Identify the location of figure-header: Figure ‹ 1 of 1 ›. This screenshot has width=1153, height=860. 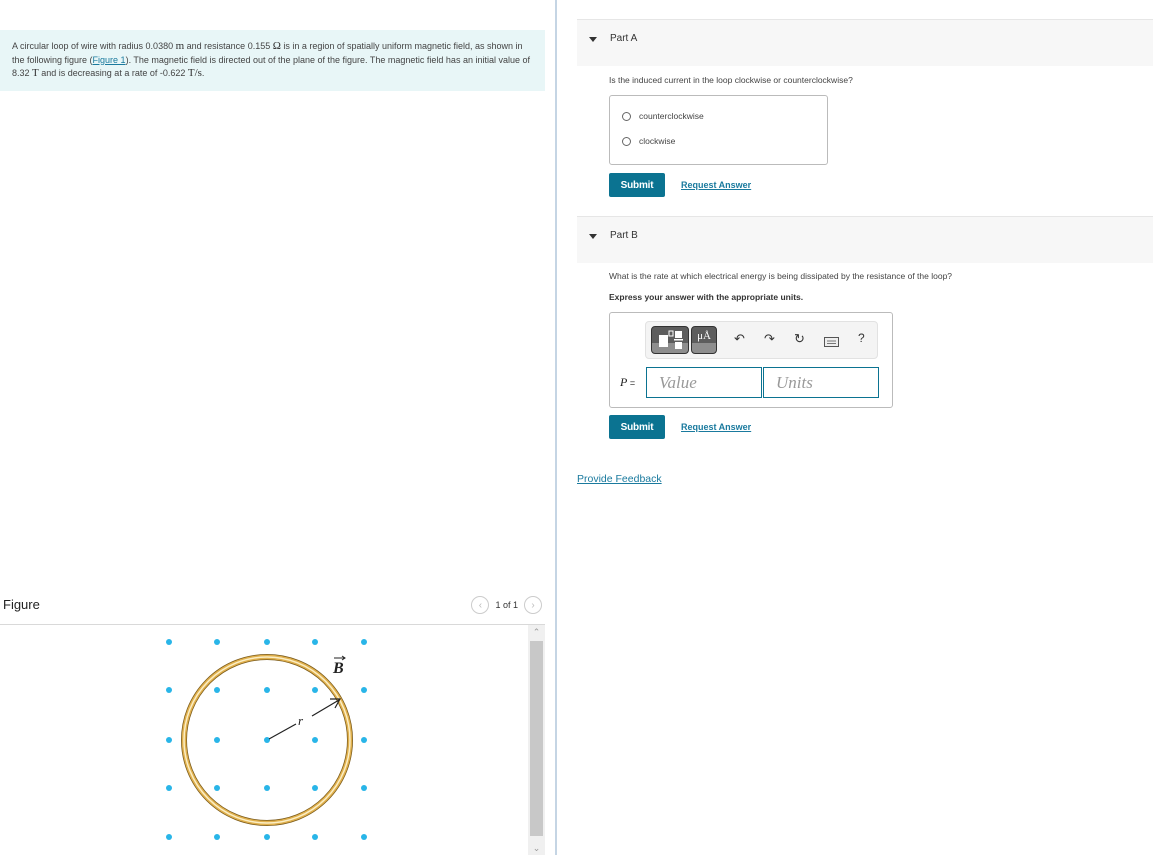
(272, 610).